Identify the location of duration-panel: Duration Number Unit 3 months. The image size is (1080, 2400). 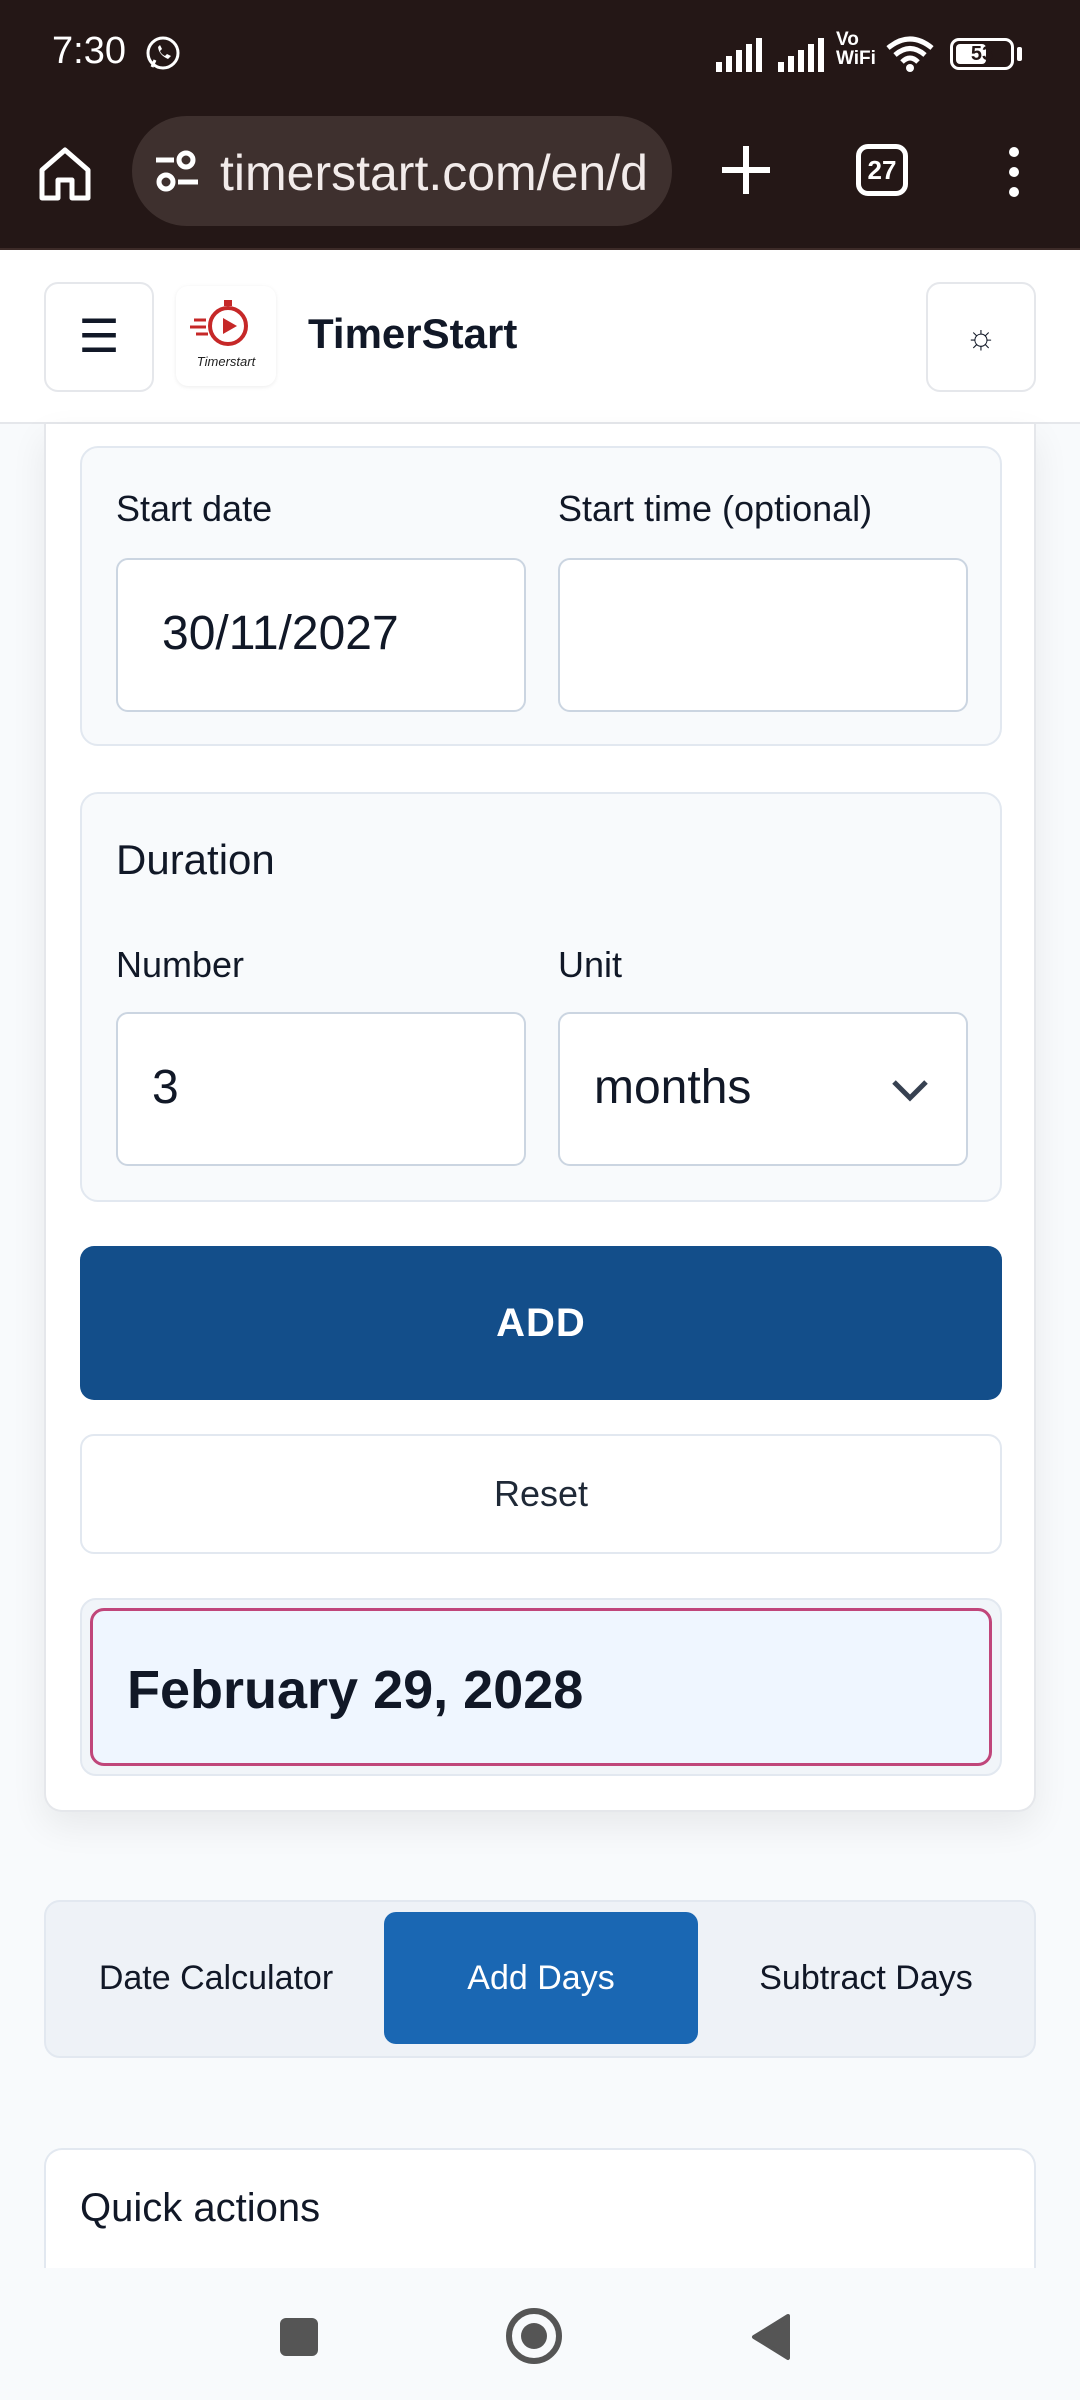
(541, 997).